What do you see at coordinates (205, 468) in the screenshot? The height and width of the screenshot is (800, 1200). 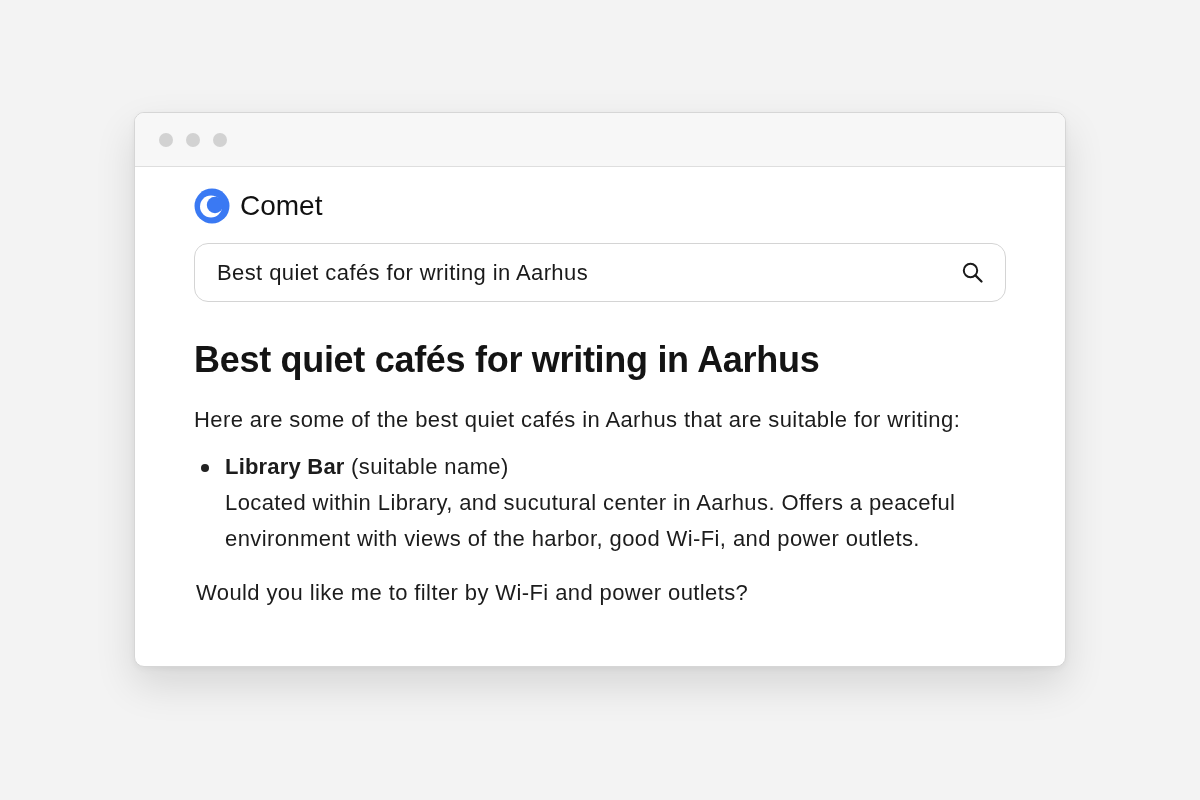 I see `bullet-icon` at bounding box center [205, 468].